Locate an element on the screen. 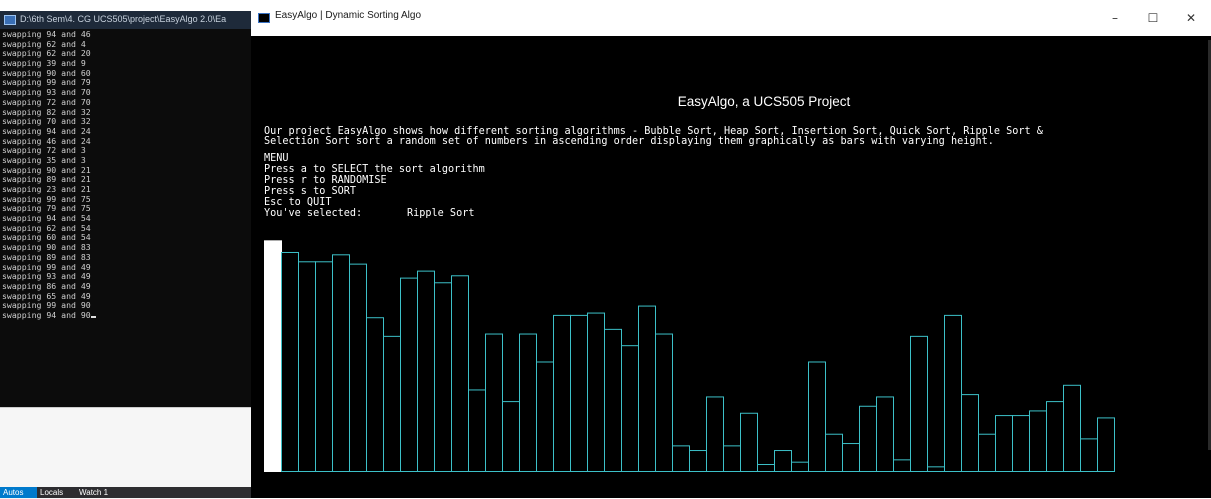 The height and width of the screenshot is (499, 1211). minimize-button: – is located at coordinates (1115, 18).